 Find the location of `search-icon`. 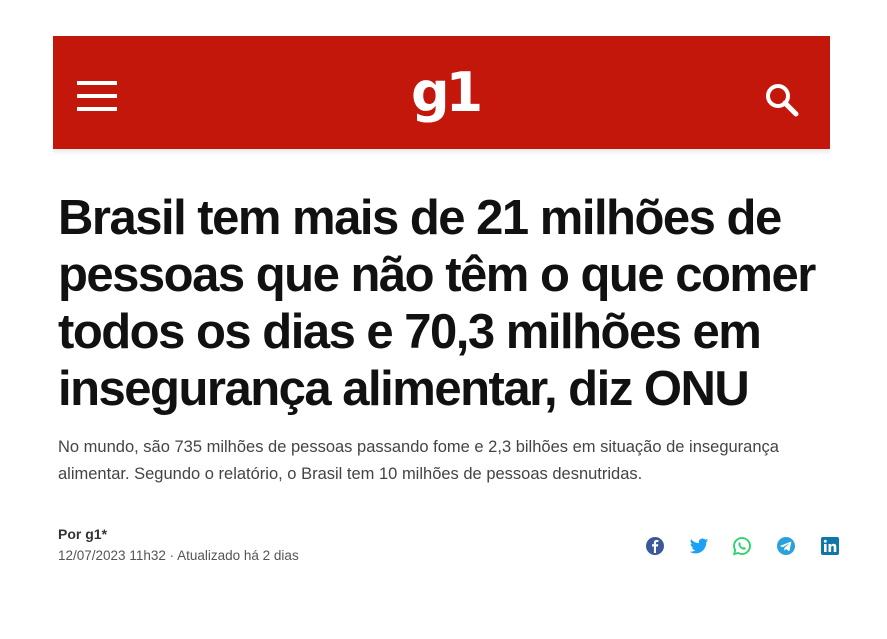

search-icon is located at coordinates (782, 100).